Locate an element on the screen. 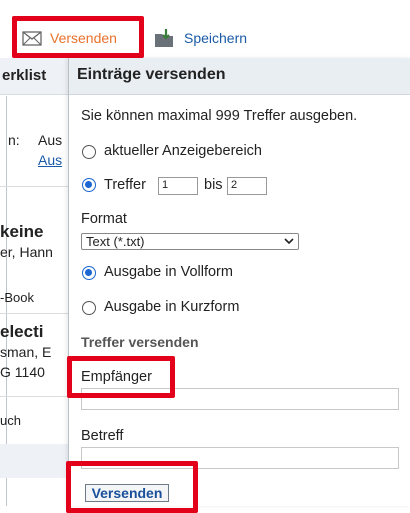 Image resolution: width=410 pixels, height=513 pixels. hits-from-input: 1 is located at coordinates (178, 186).